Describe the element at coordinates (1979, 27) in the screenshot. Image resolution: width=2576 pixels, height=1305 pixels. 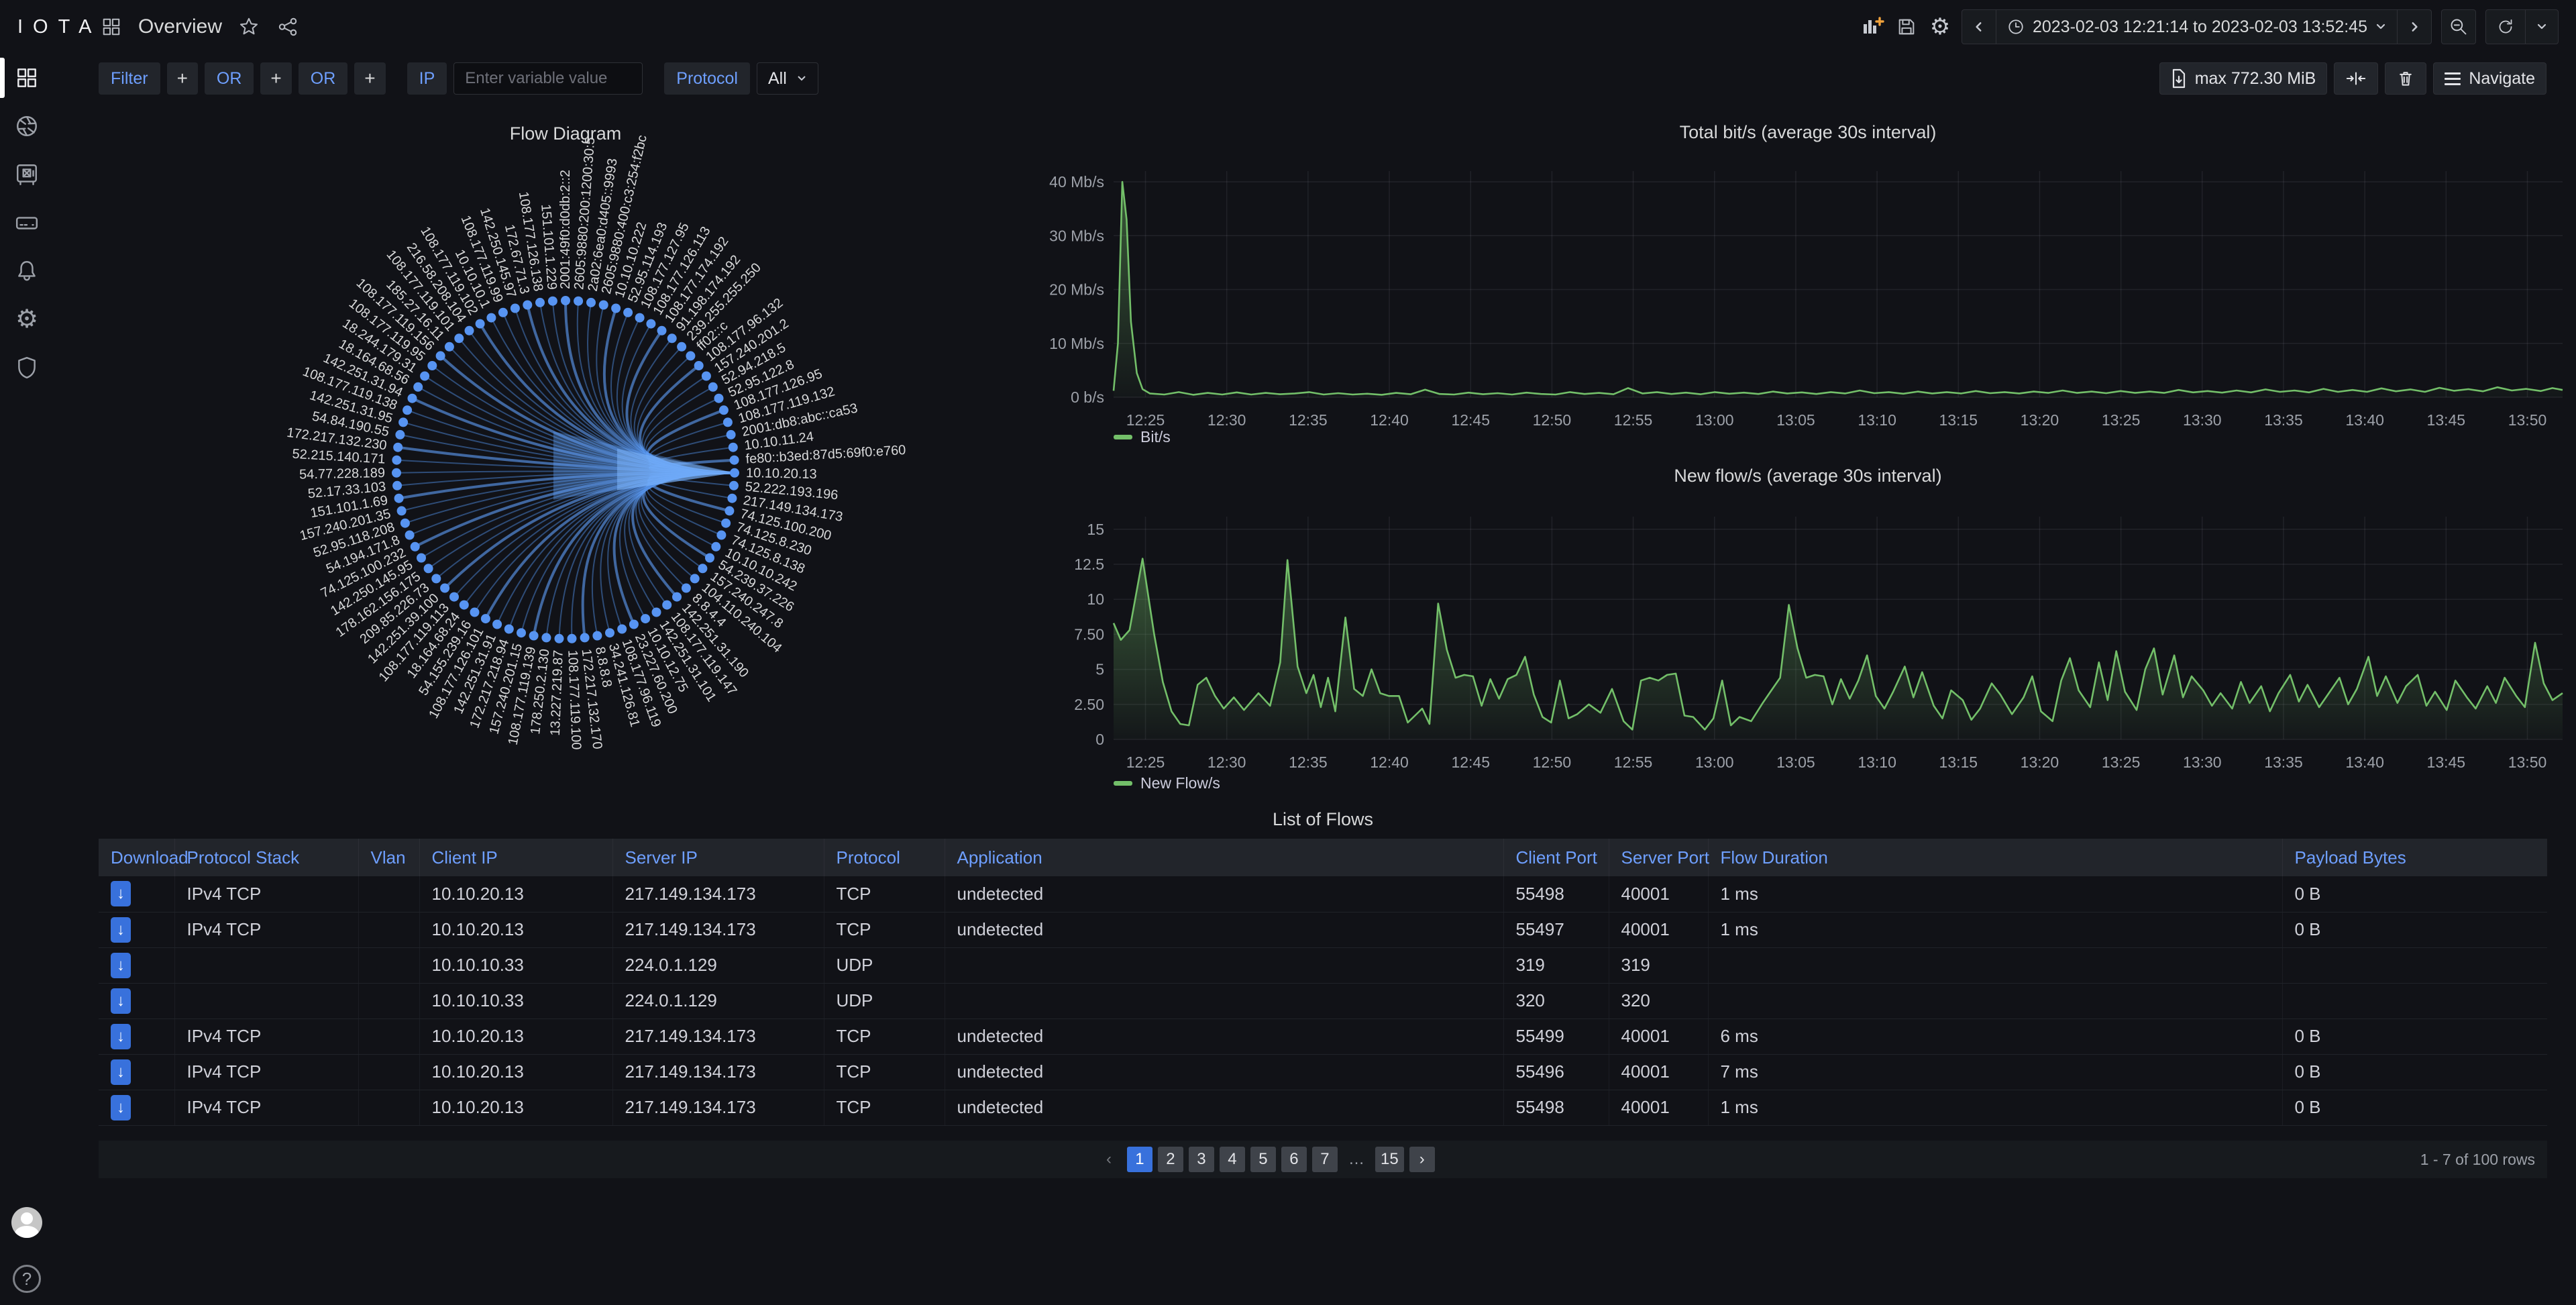
I see `time-back-button` at that location.